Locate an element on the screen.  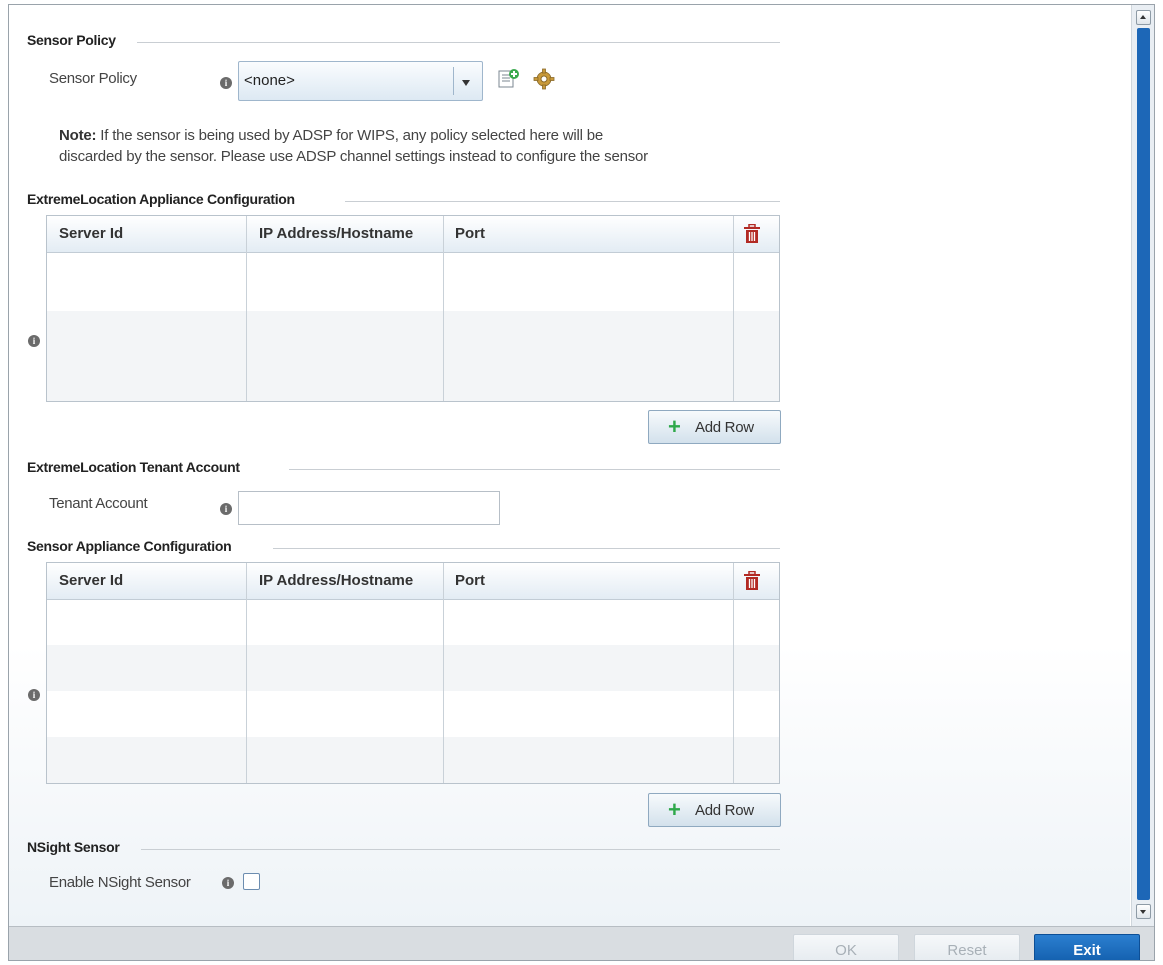
vertical-scrollbar is located at coordinates (1142, 465).